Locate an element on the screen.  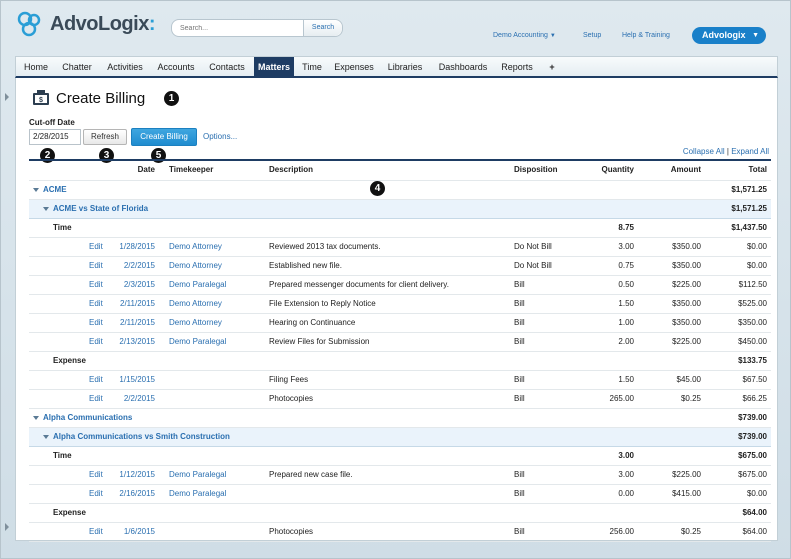
setup-link: Setup is located at coordinates (592, 35).